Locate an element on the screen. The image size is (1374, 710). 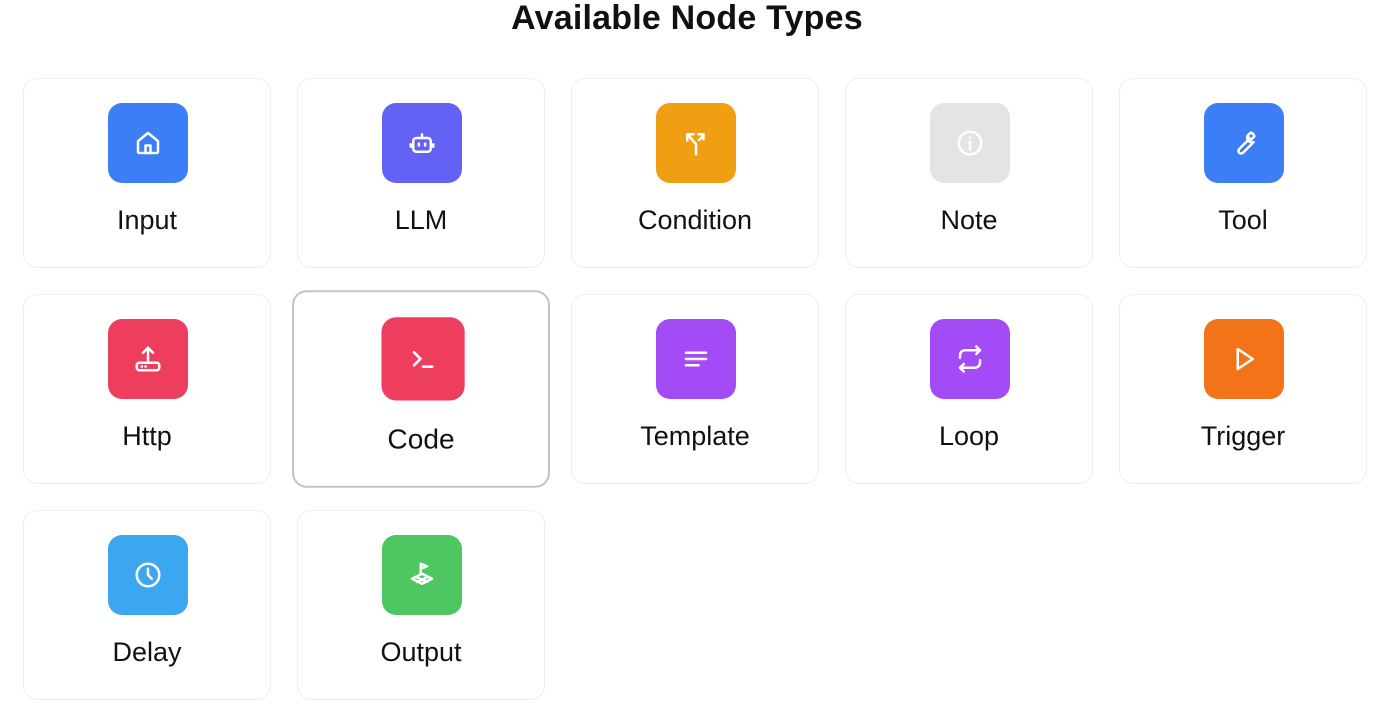
terminal-icon is located at coordinates (423, 359).